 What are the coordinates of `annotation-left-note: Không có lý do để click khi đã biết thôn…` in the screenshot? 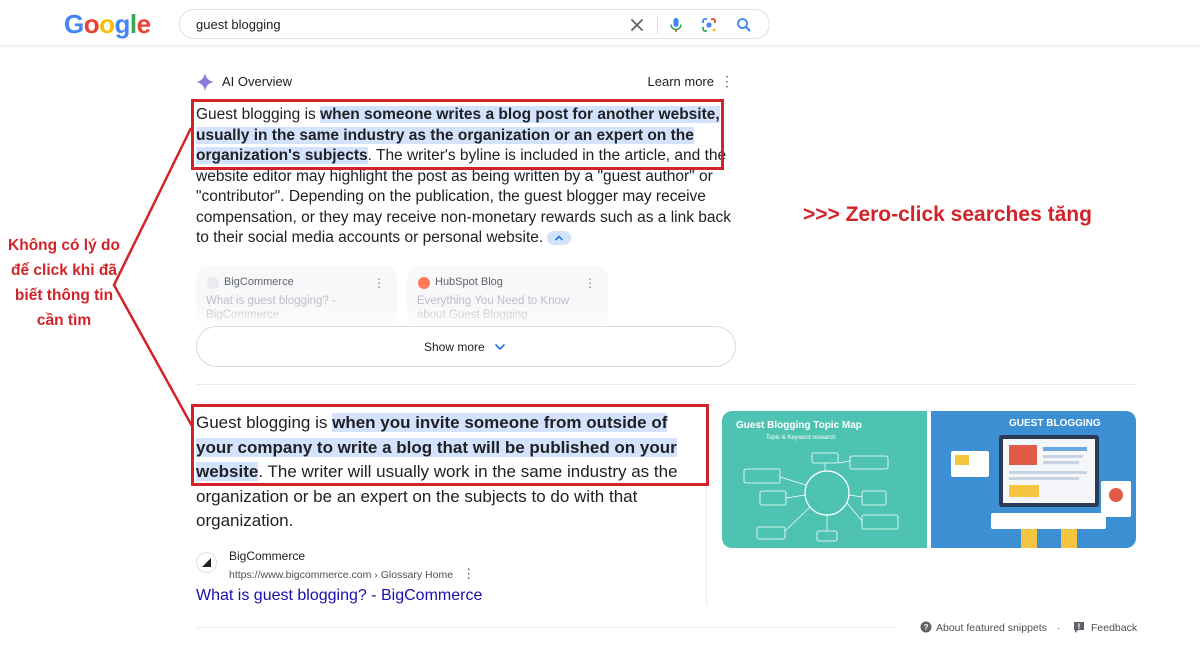 It's located at (64, 283).